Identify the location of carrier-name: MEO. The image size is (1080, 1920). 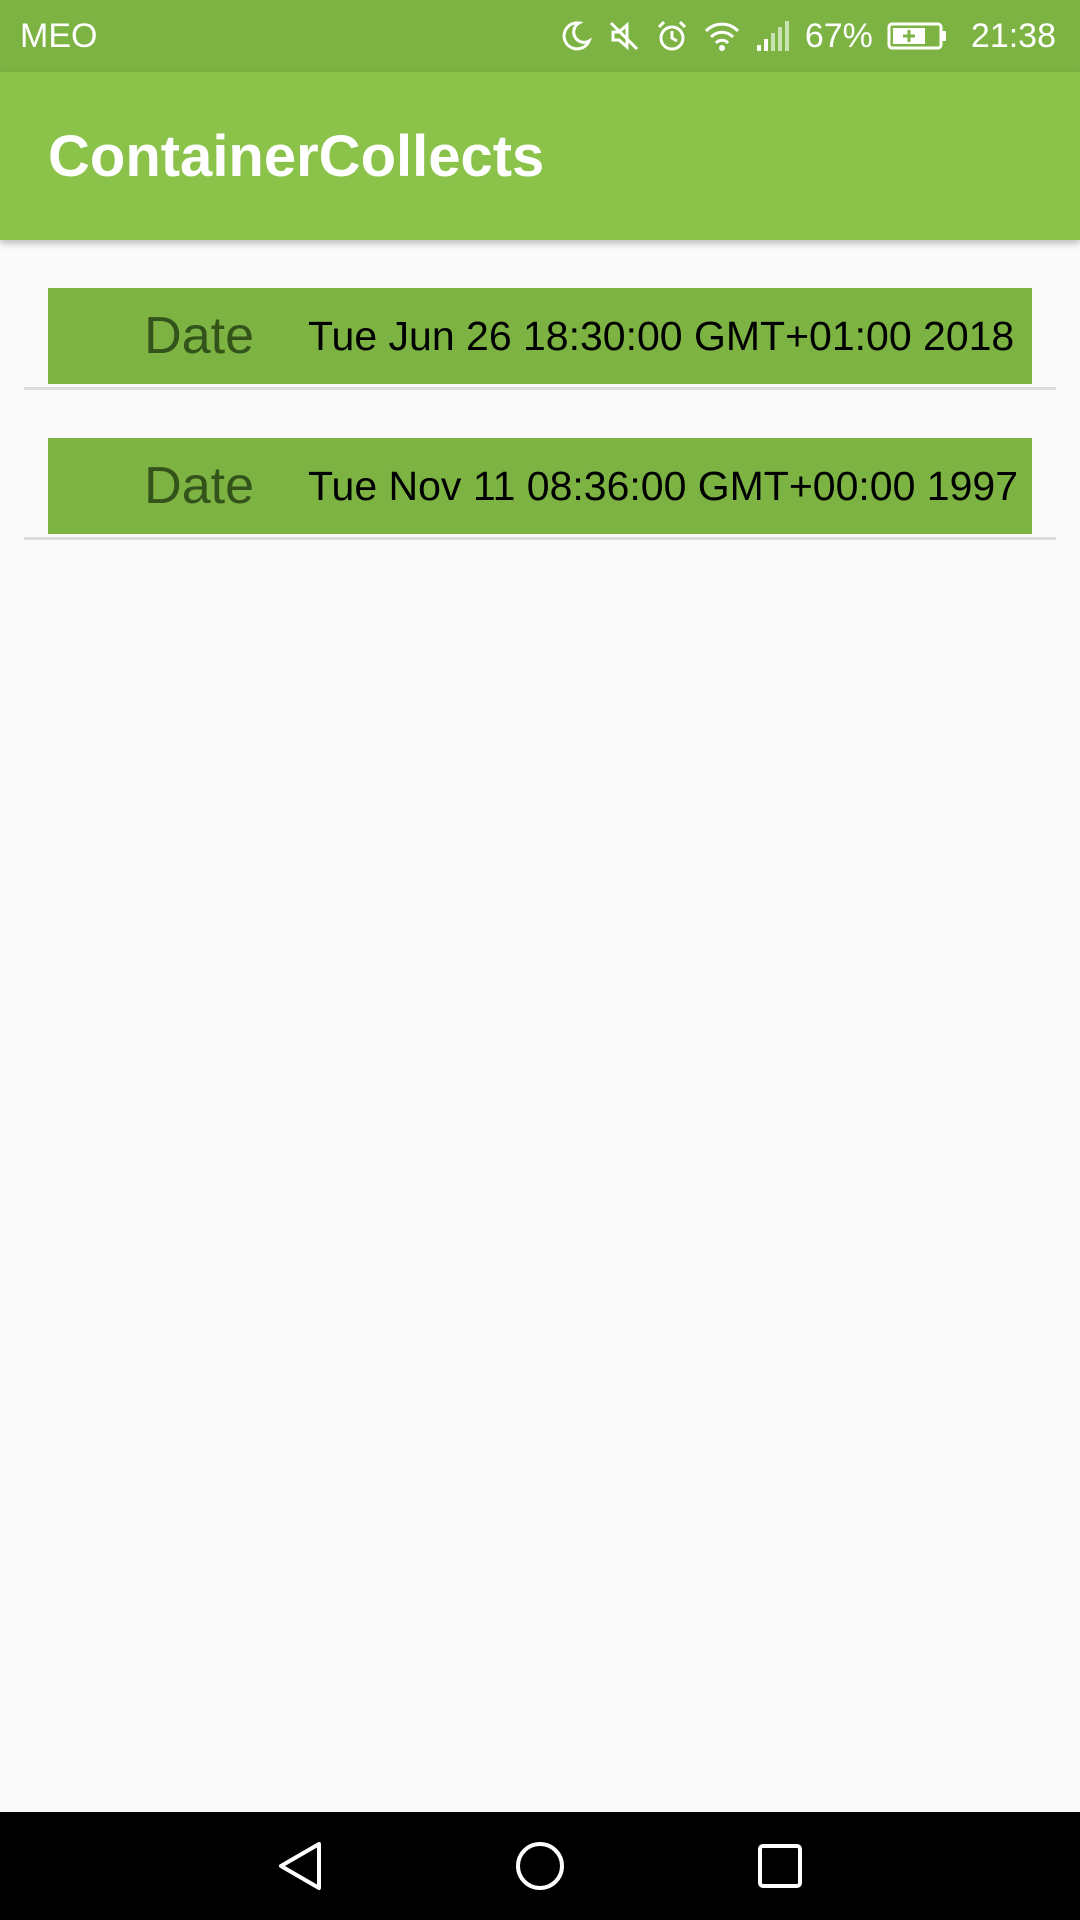
(59, 35).